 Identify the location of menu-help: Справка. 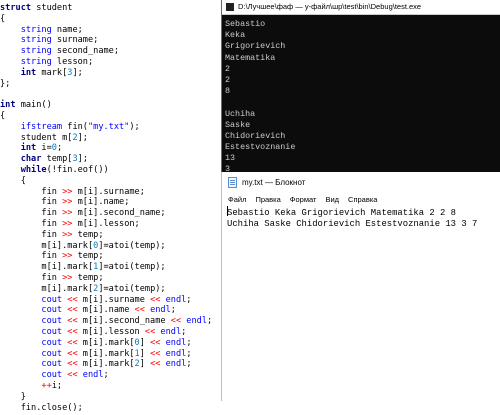
(362, 200).